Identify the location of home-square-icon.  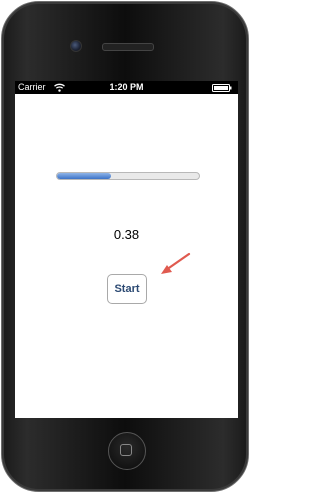
(126, 450).